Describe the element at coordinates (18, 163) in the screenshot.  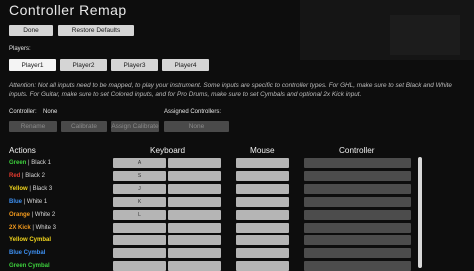
I see `action-color-name: Green` at that location.